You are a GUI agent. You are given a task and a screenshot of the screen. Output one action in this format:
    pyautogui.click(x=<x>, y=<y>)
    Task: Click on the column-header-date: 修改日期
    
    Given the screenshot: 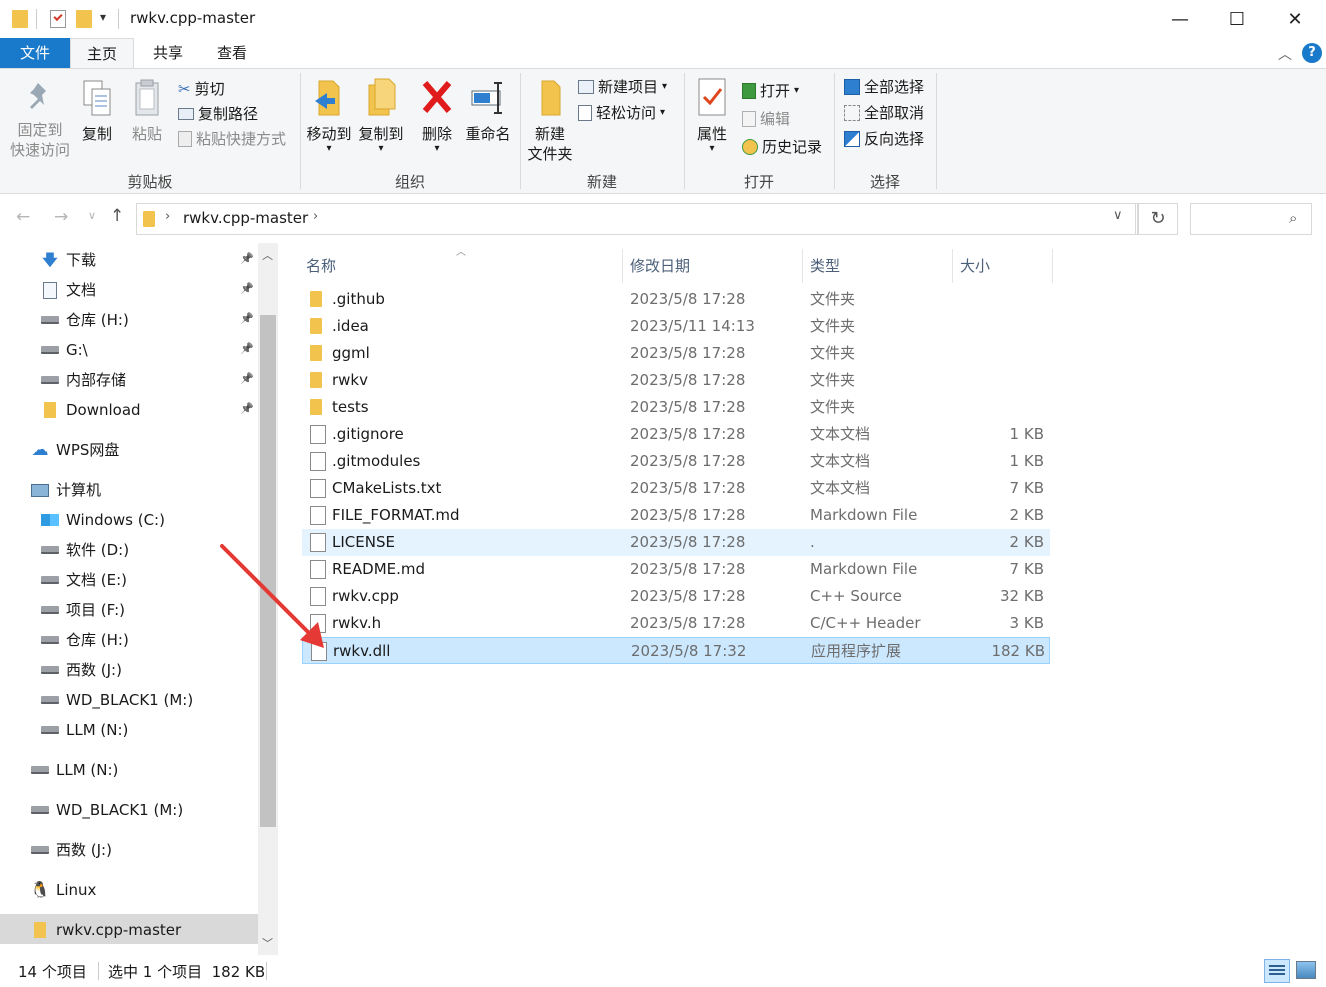 What is the action you would take?
    pyautogui.click(x=716, y=266)
    